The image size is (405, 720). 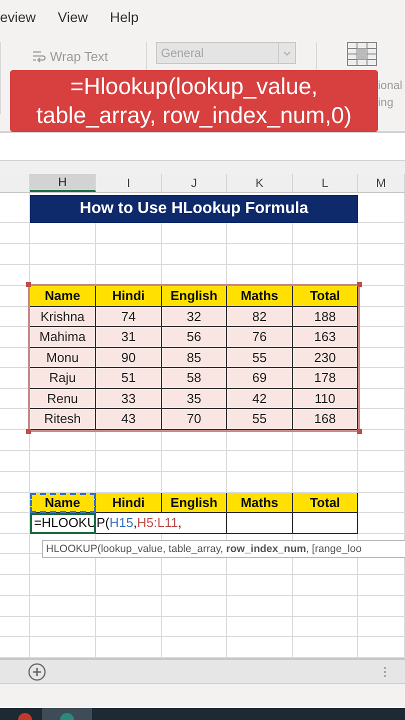 What do you see at coordinates (194, 398) in the screenshot?
I see `table-cell: 35` at bounding box center [194, 398].